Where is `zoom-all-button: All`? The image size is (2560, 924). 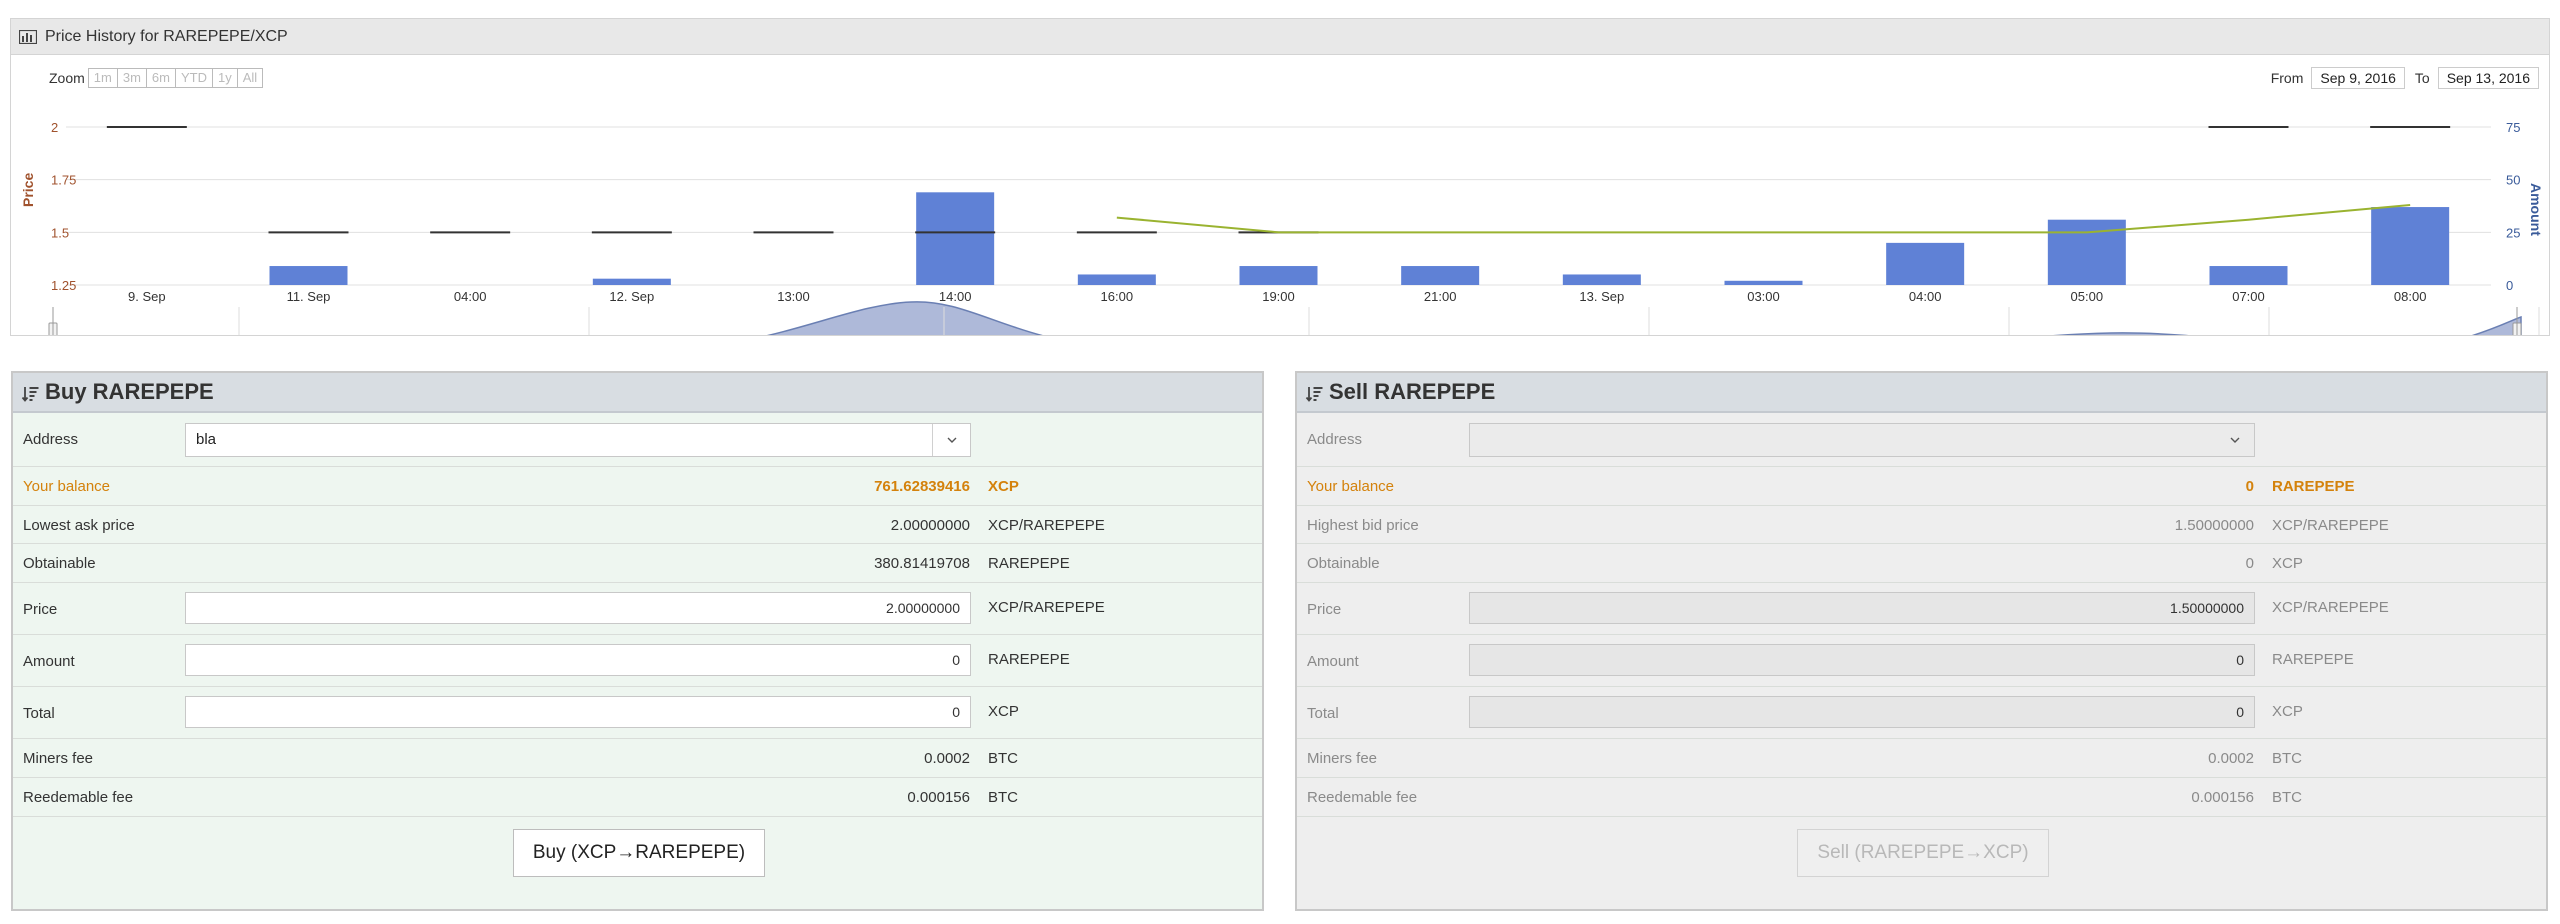
zoom-all-button: All is located at coordinates (250, 78).